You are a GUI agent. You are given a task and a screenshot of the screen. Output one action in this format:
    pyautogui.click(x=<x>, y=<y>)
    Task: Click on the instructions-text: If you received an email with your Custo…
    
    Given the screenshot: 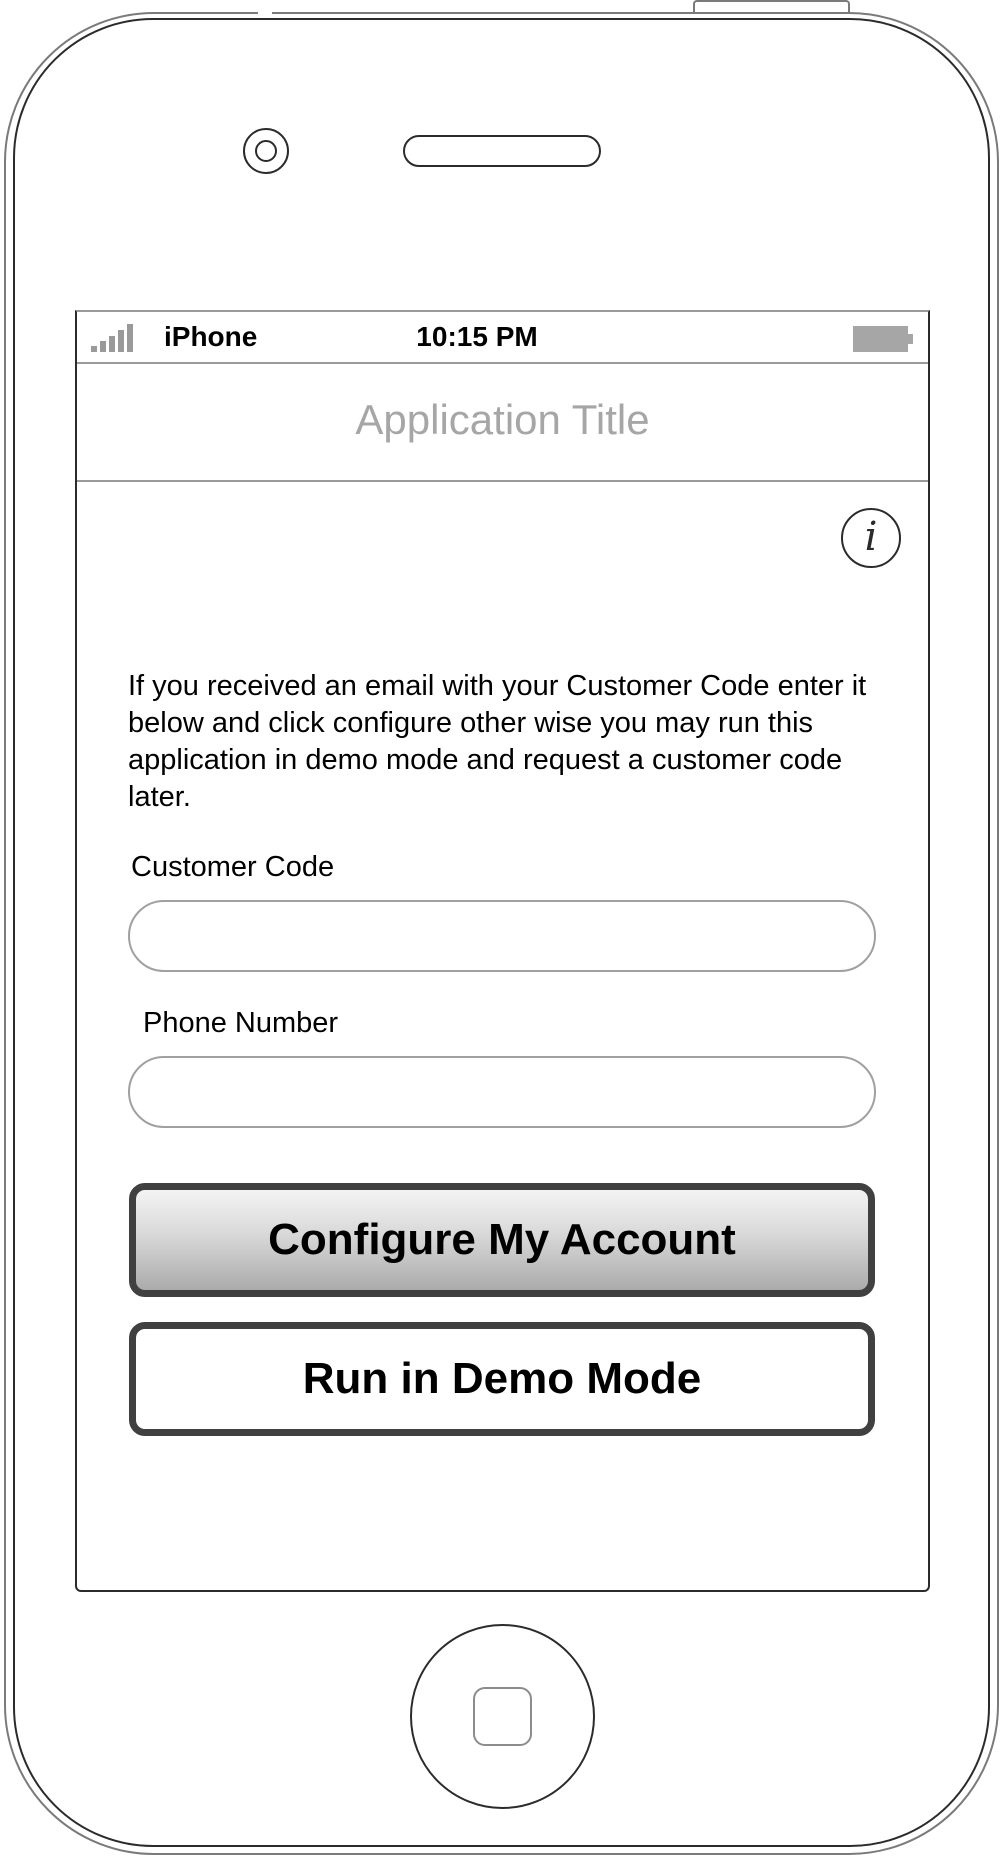 What is the action you would take?
    pyautogui.click(x=497, y=741)
    